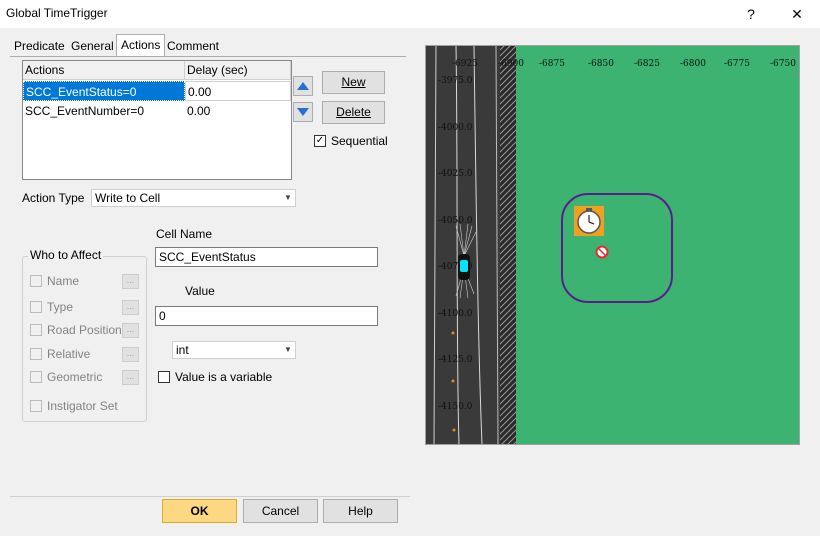 The image size is (820, 536). Describe the element at coordinates (60, 307) in the screenshot. I see `type-label: Type` at that location.